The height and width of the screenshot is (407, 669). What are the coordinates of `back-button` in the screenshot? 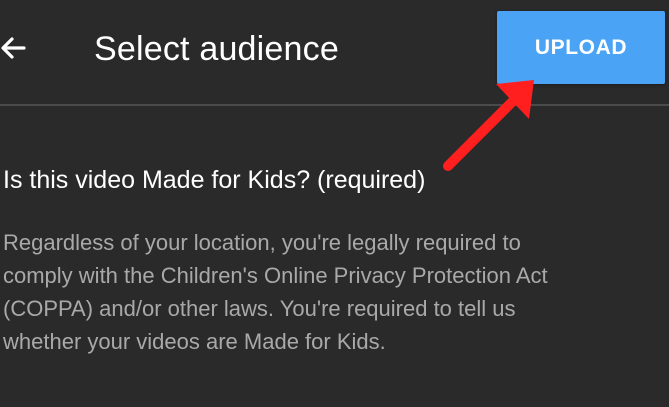 It's located at (20, 48).